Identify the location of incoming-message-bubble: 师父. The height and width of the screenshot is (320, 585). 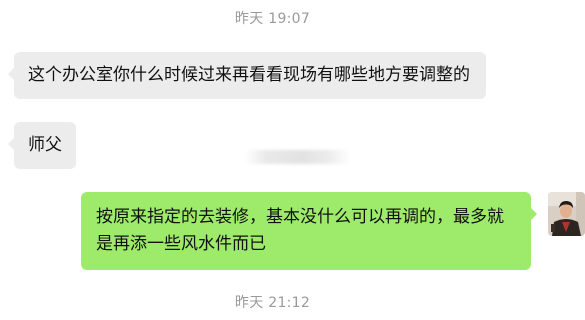
(42, 145).